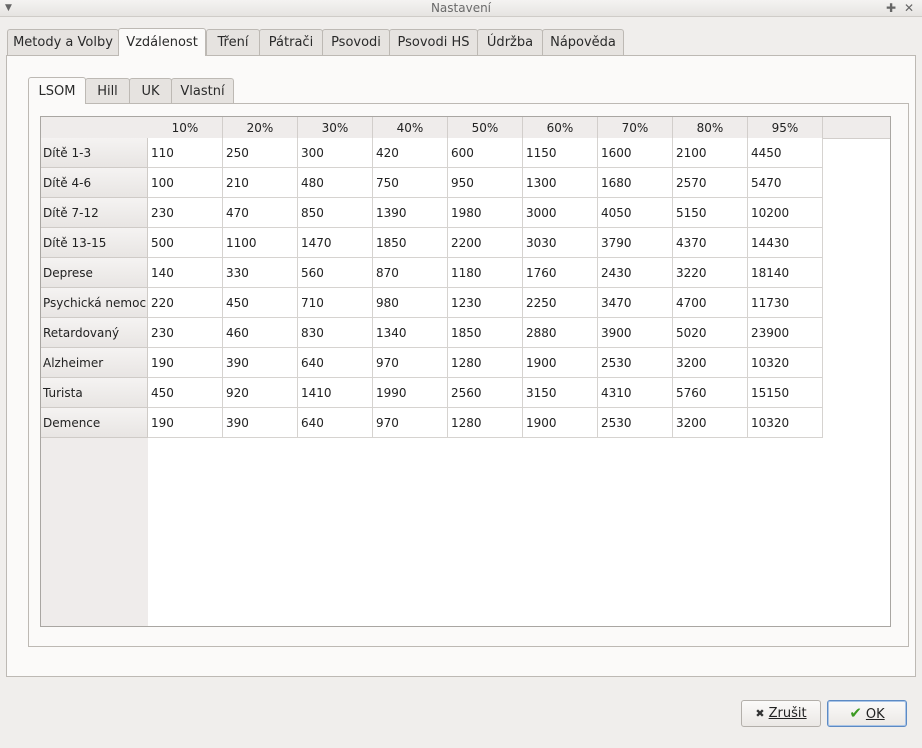 The image size is (922, 748). Describe the element at coordinates (410, 183) in the screenshot. I see `table-cell: 750` at that location.